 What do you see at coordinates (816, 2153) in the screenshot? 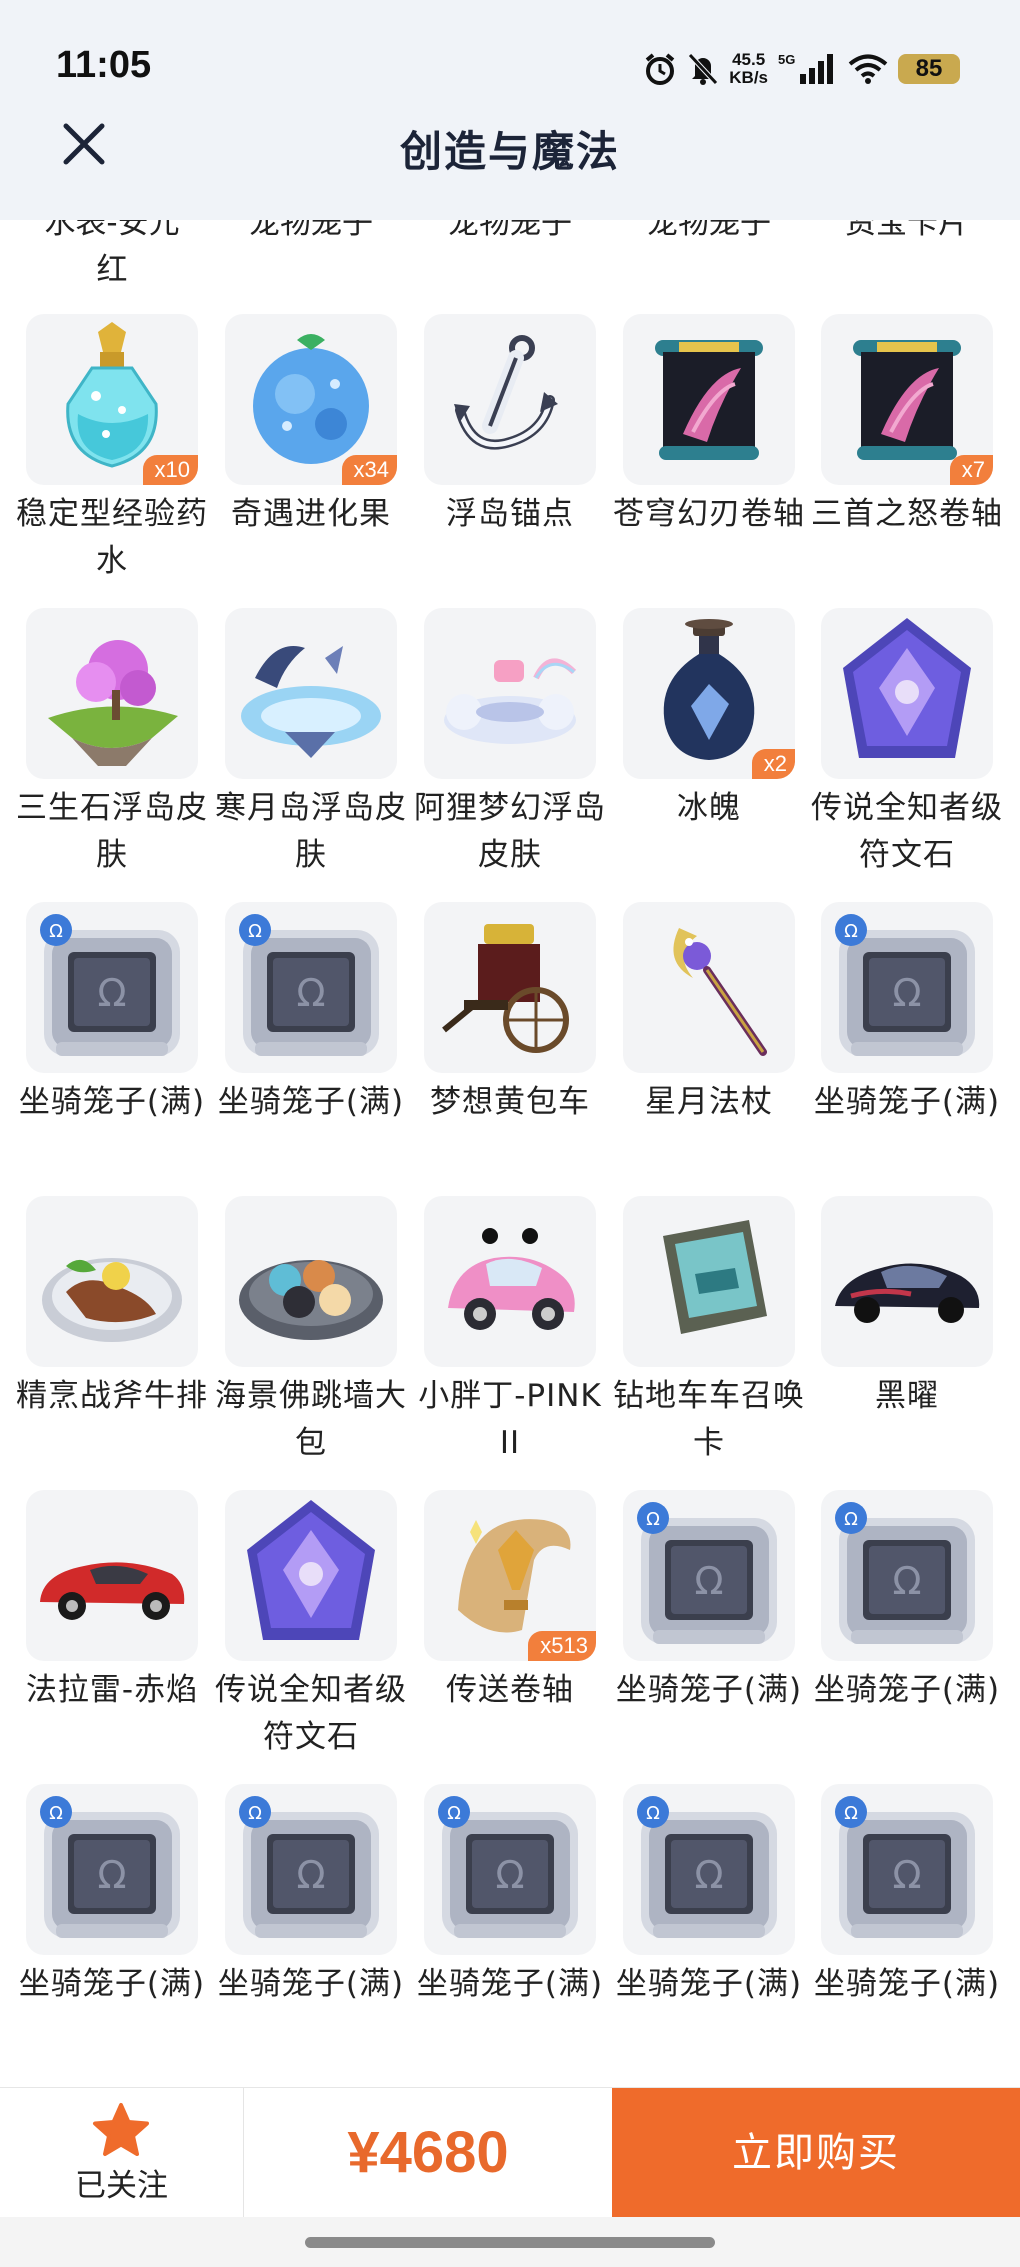
I see `buy-now-button: 立即购买` at bounding box center [816, 2153].